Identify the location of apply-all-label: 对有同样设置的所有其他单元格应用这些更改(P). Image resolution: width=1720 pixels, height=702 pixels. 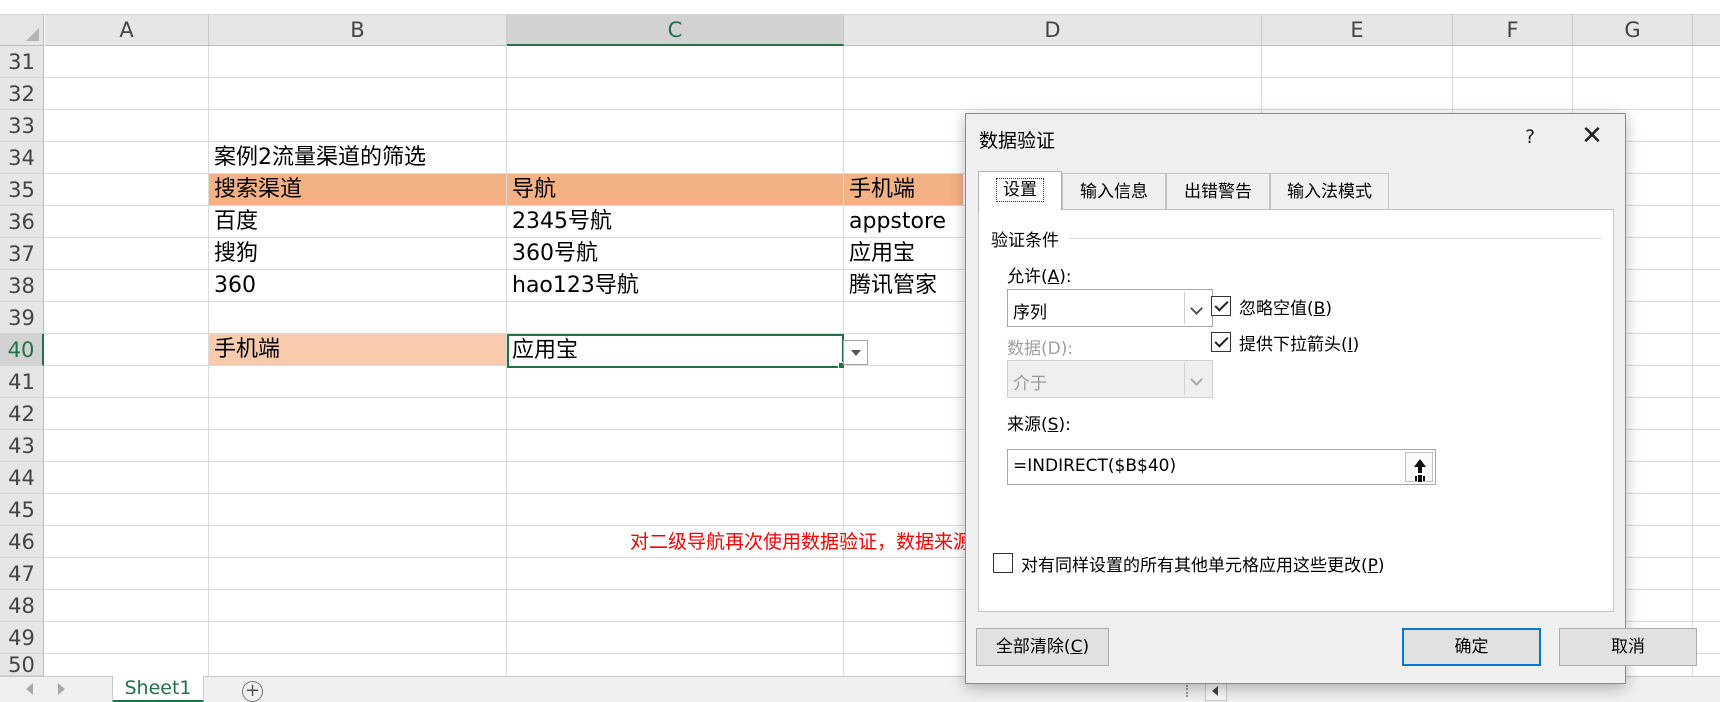
(1203, 563).